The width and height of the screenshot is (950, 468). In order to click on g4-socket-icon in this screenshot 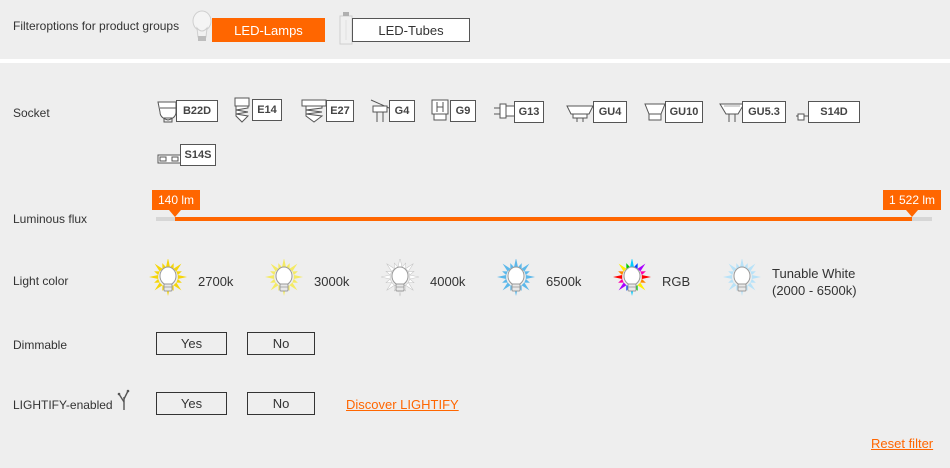, I will do `click(380, 111)`.